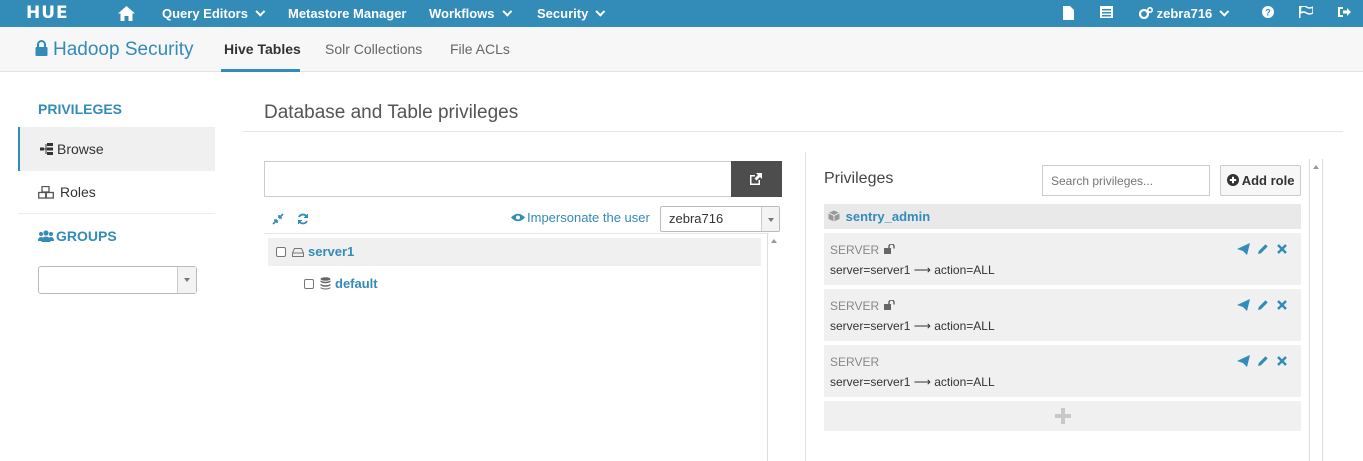 Image resolution: width=1363 pixels, height=461 pixels. I want to click on server-icon, so click(298, 252).